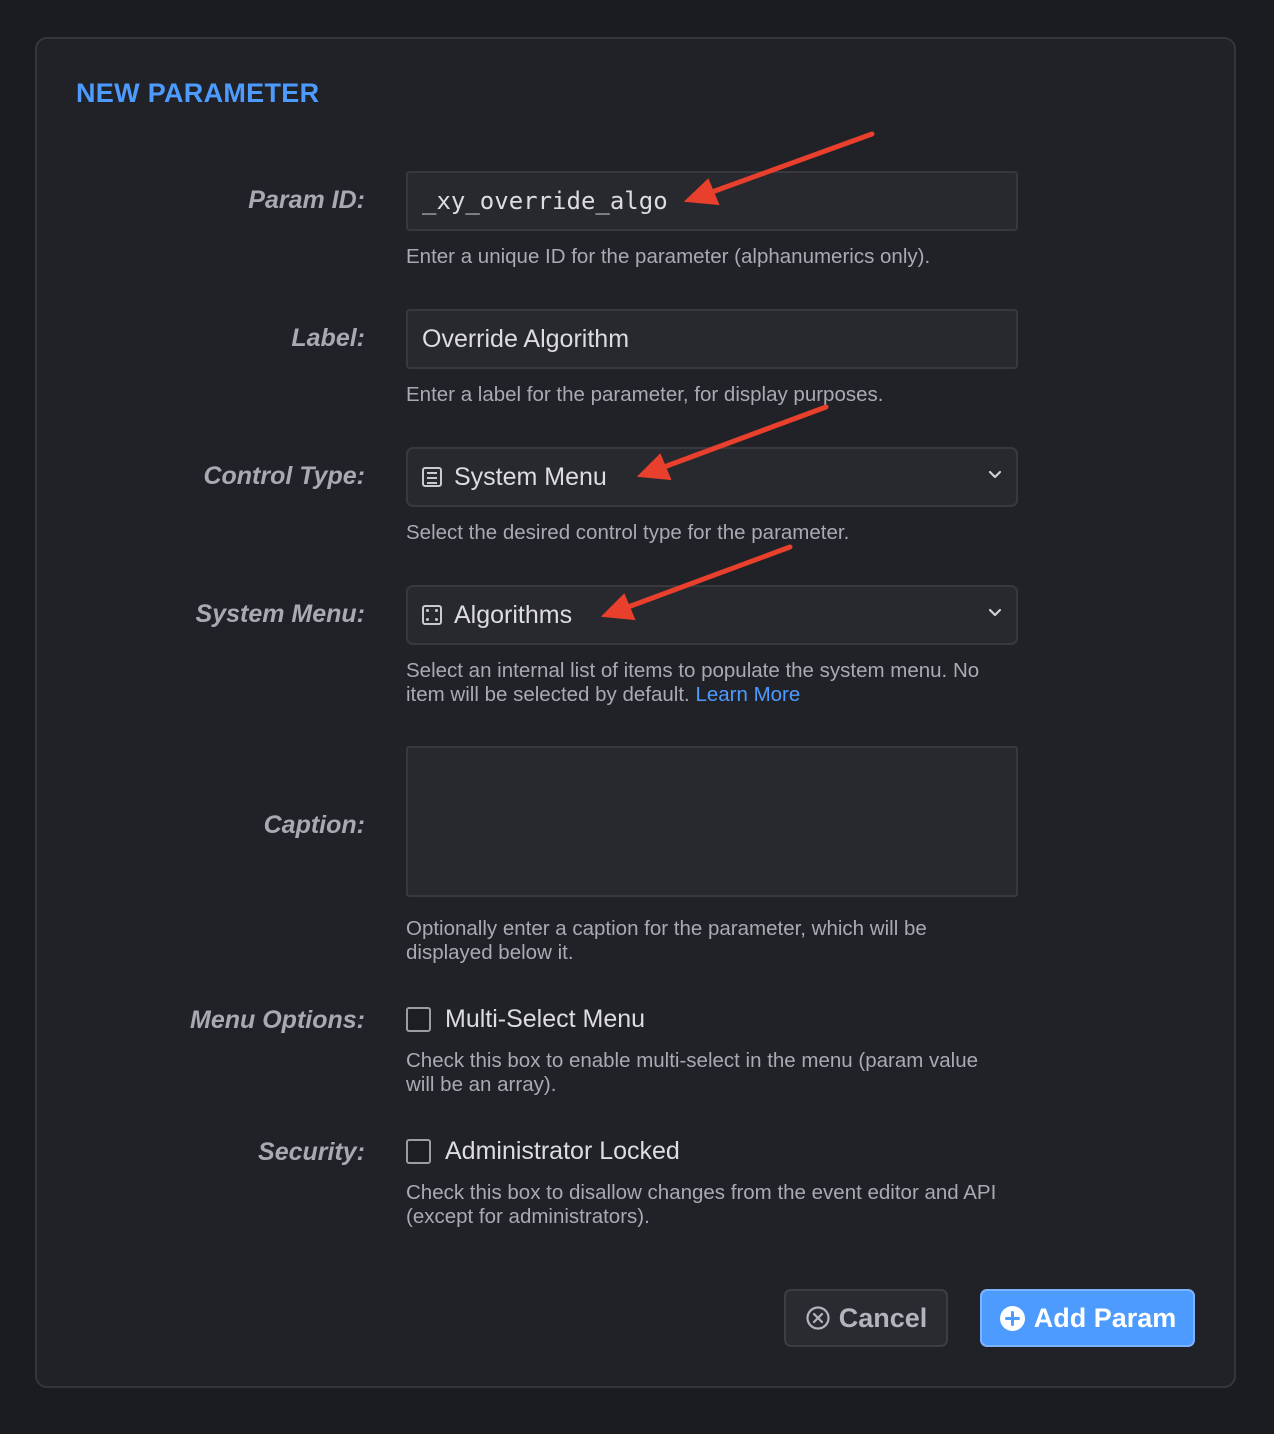 The width and height of the screenshot is (1274, 1434). I want to click on control-type-value: System Menu, so click(530, 476).